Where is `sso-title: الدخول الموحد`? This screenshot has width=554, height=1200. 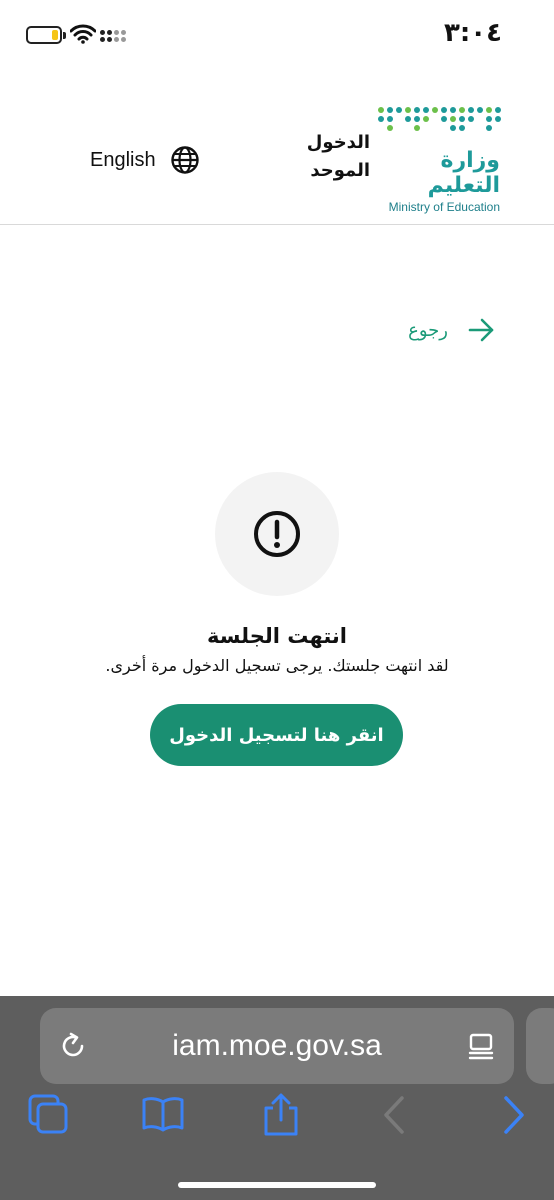
sso-title: الدخول الموحد is located at coordinates (335, 157).